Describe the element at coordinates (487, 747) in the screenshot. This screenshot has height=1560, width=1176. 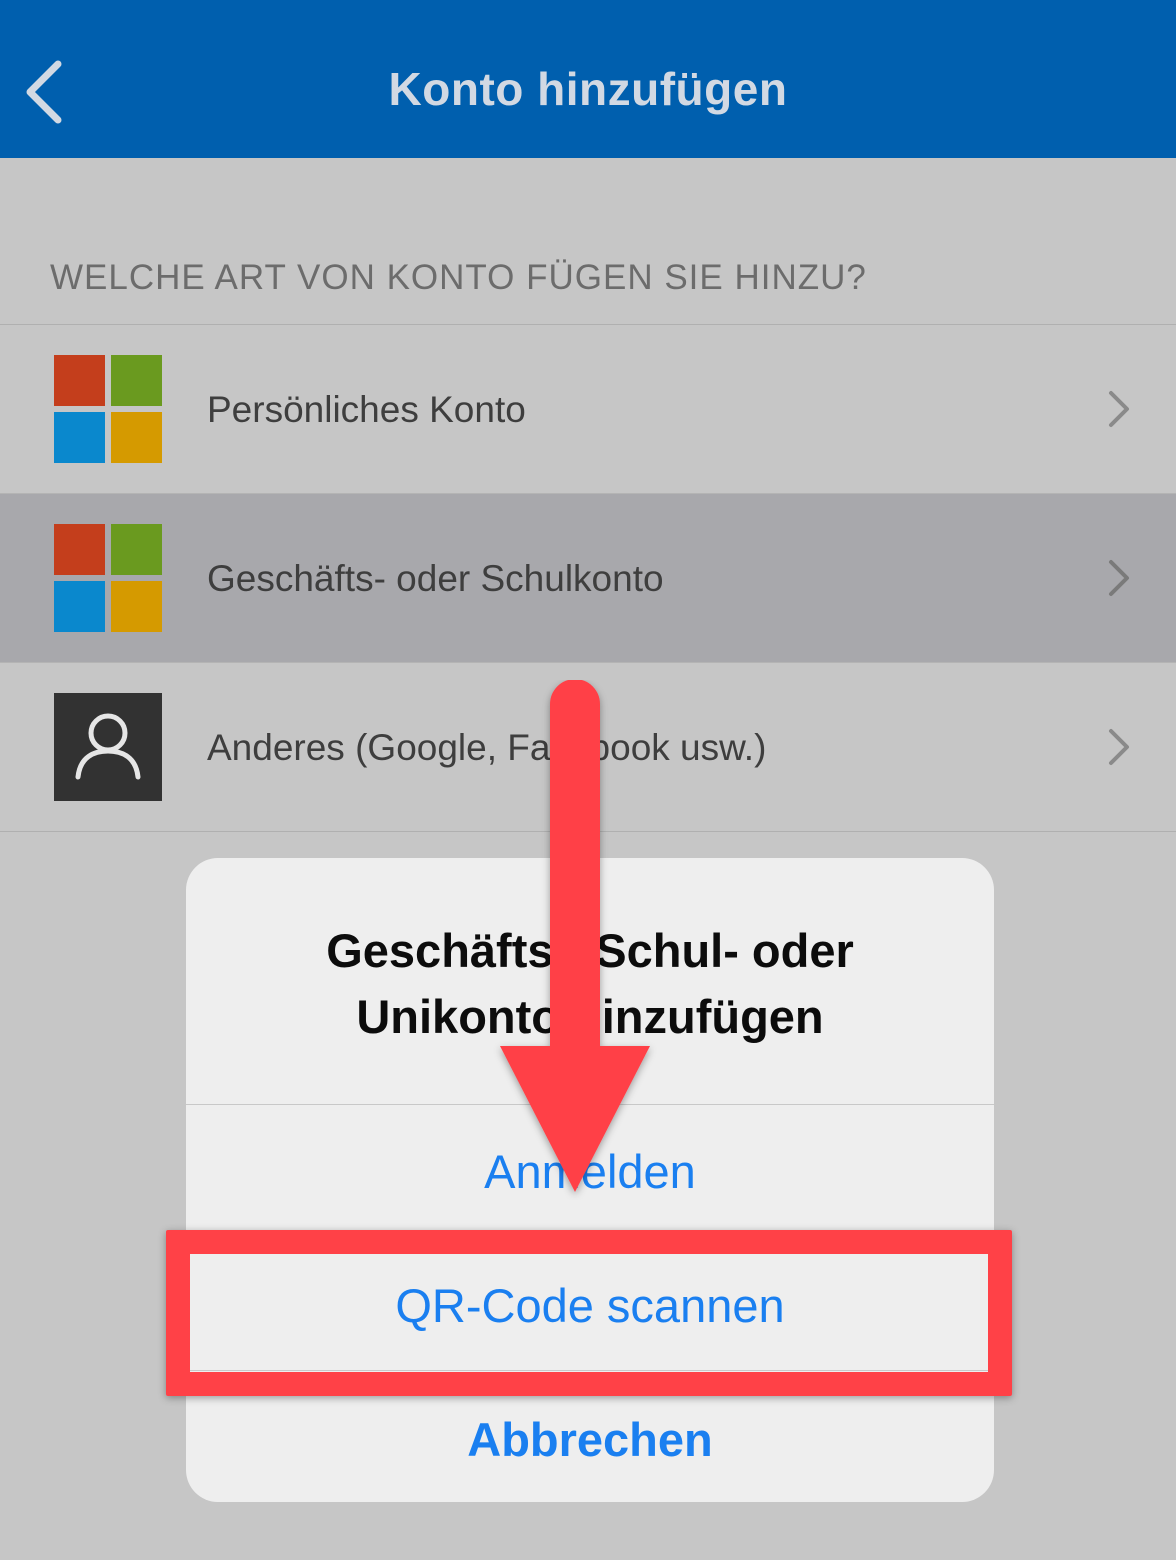
I see `list-item-label: Anderes (Google, Facebook usw.)` at that location.